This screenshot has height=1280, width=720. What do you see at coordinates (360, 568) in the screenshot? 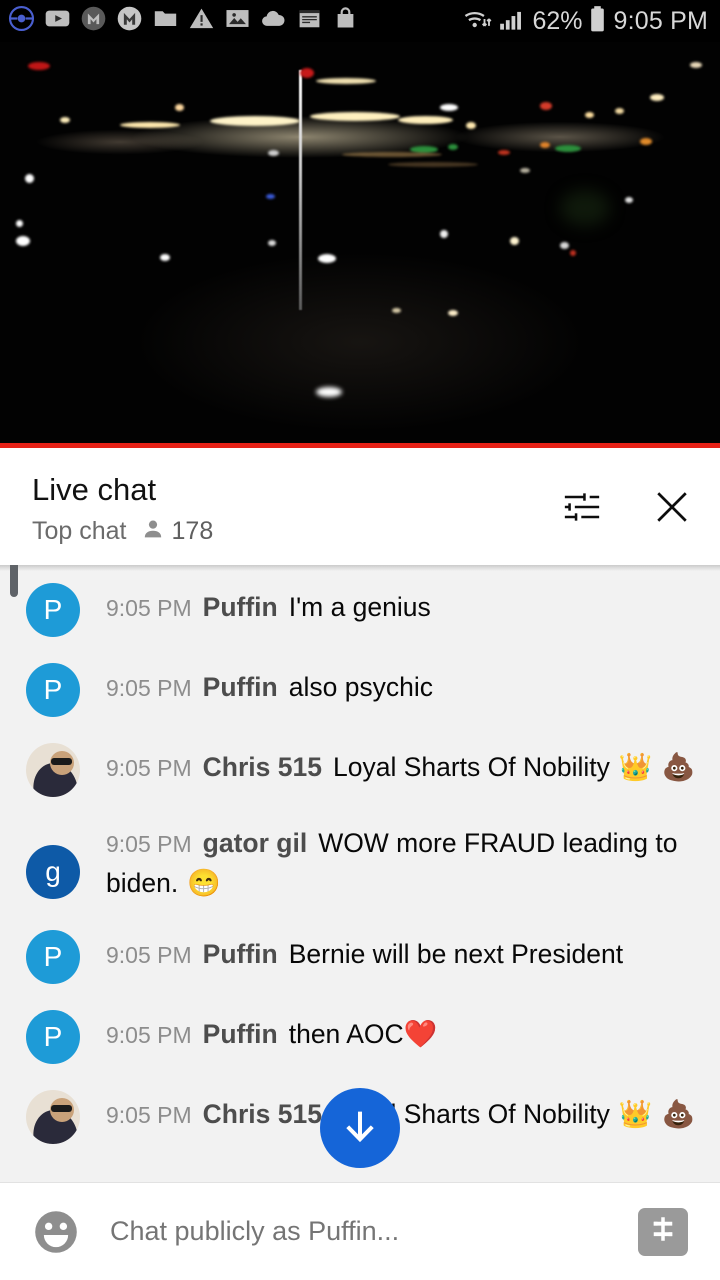
I see `list-top-shadow` at bounding box center [360, 568].